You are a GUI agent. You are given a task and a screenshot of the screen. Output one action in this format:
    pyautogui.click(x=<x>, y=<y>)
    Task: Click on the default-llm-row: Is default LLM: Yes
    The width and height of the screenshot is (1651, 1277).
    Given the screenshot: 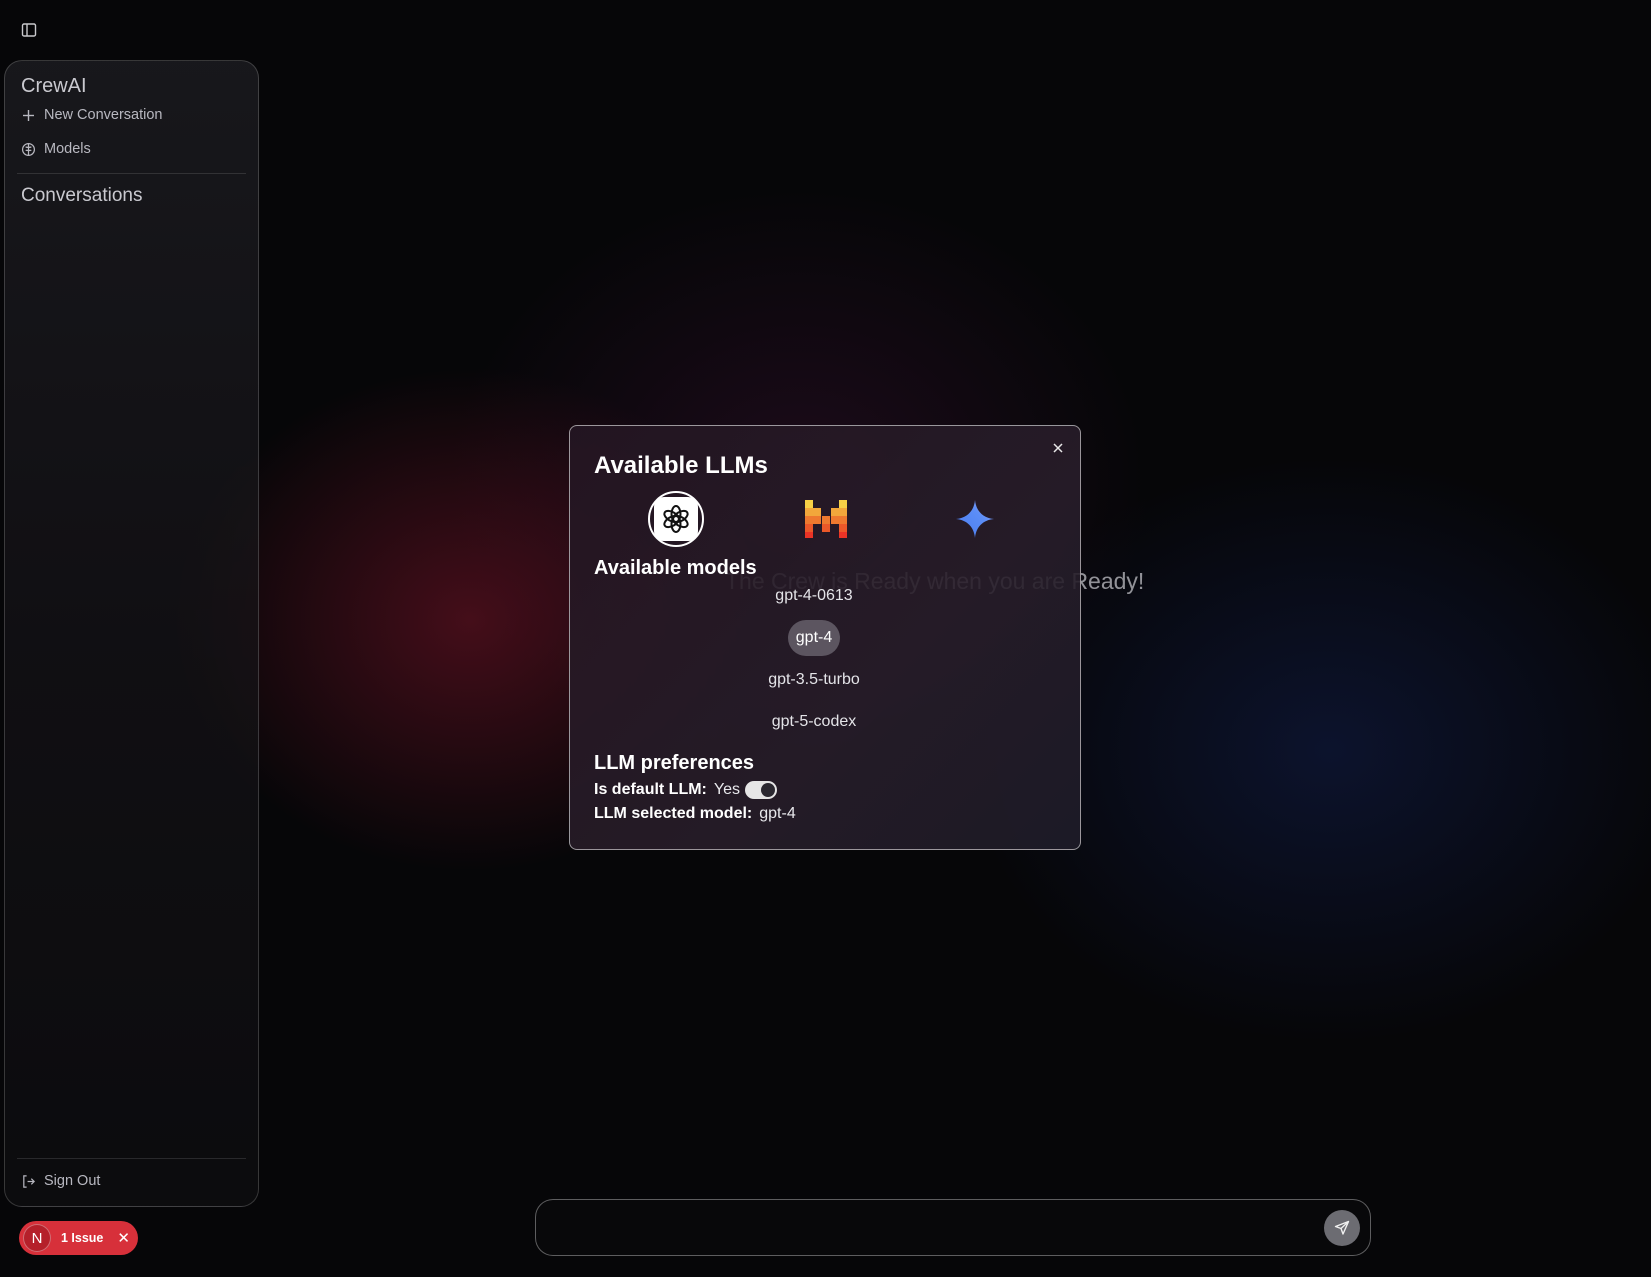 What is the action you would take?
    pyautogui.click(x=685, y=790)
    